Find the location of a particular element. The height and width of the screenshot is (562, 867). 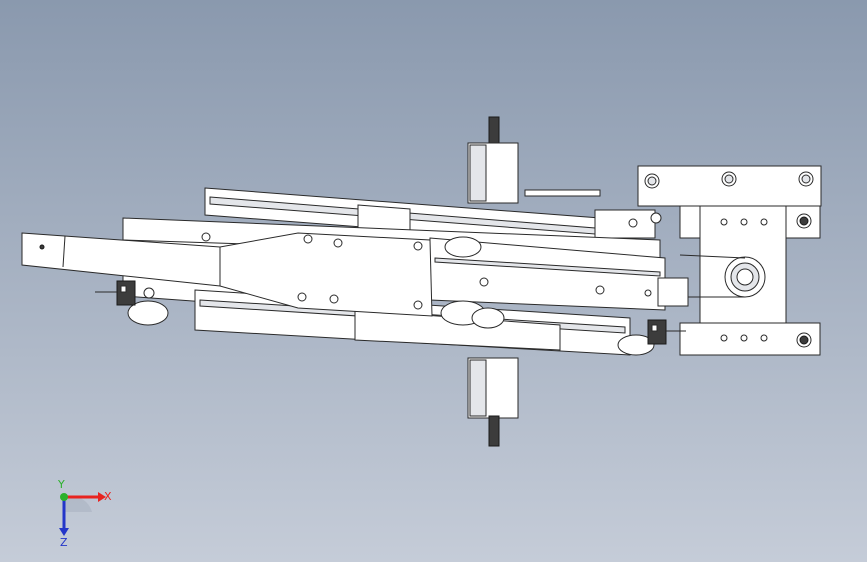

y-axis-marker is located at coordinates (64, 497).